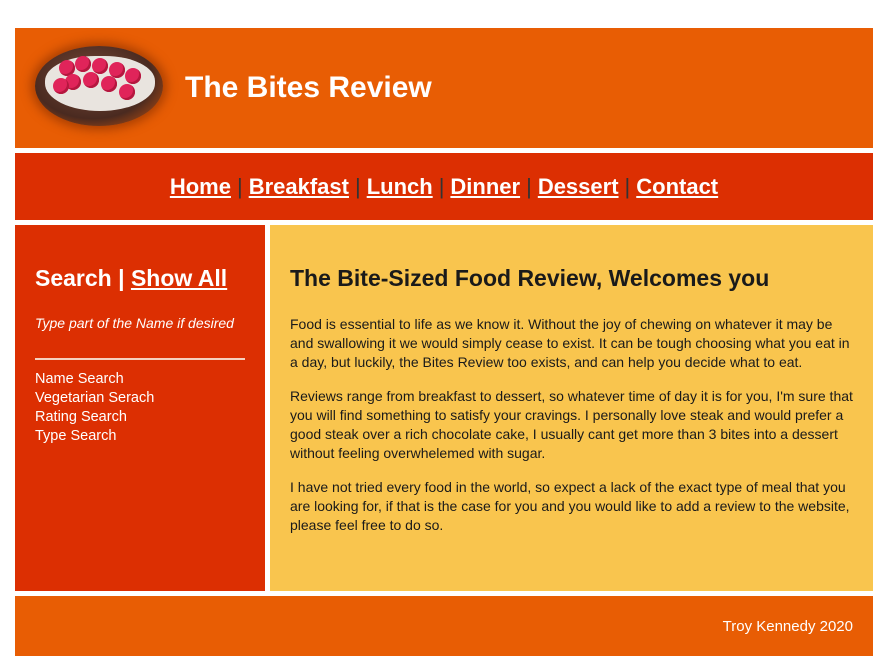 The width and height of the screenshot is (889, 671). I want to click on search-label: Search, so click(73, 278).